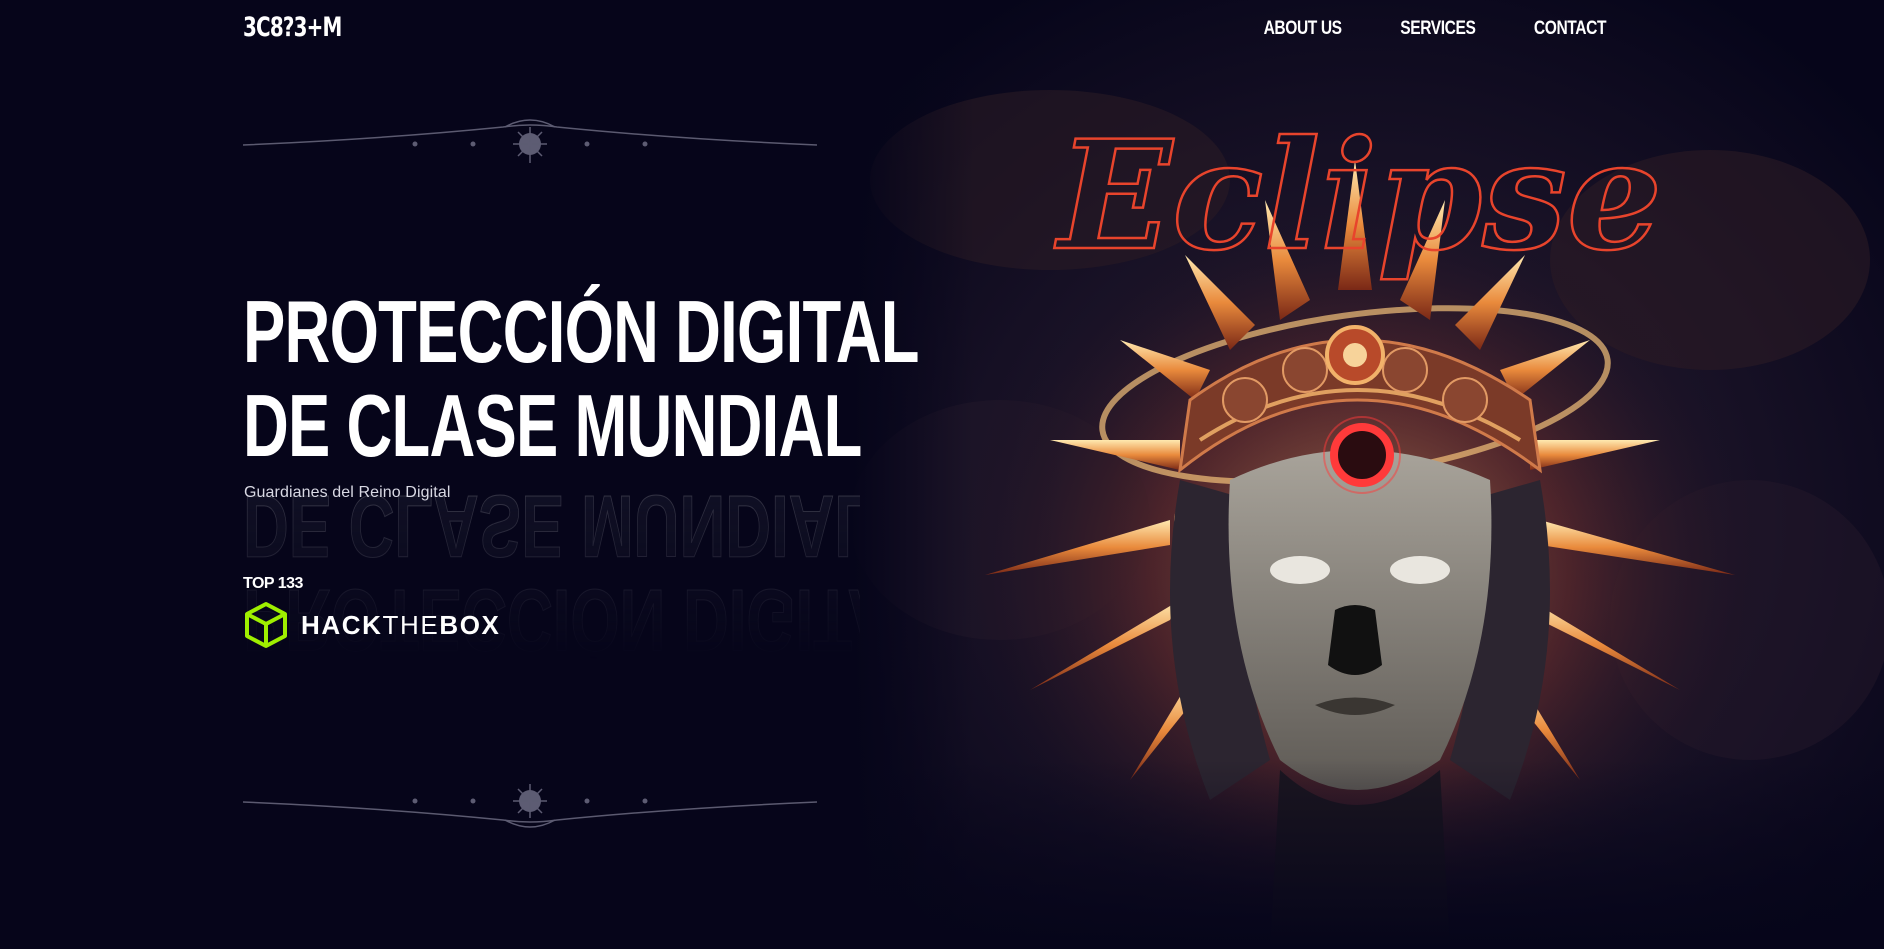  Describe the element at coordinates (347, 492) in the screenshot. I see `hero-subtitle: Guardianes del Reino Digital` at that location.